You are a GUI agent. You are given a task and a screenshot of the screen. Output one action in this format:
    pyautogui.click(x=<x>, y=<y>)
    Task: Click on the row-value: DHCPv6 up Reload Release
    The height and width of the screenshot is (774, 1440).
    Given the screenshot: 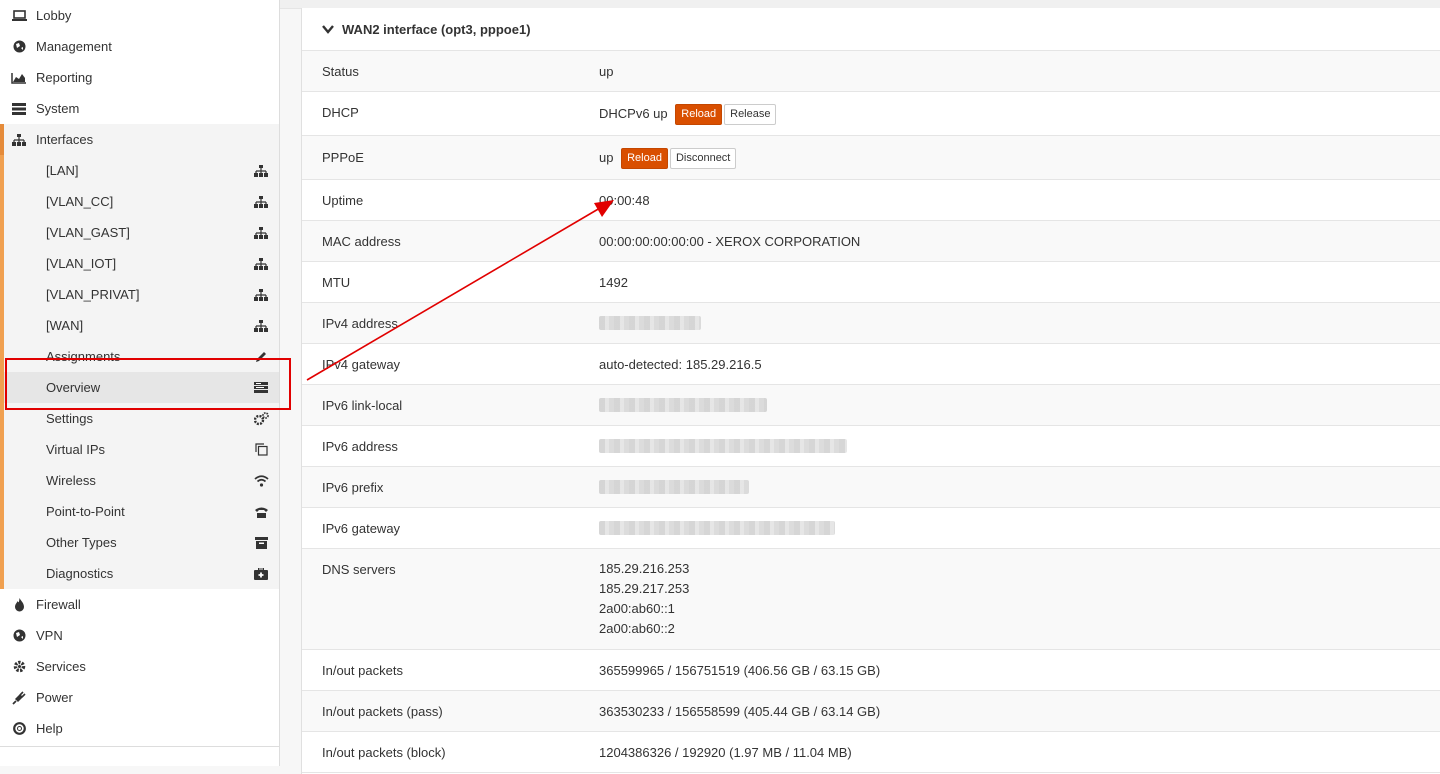 What is the action you would take?
    pyautogui.click(x=1019, y=113)
    